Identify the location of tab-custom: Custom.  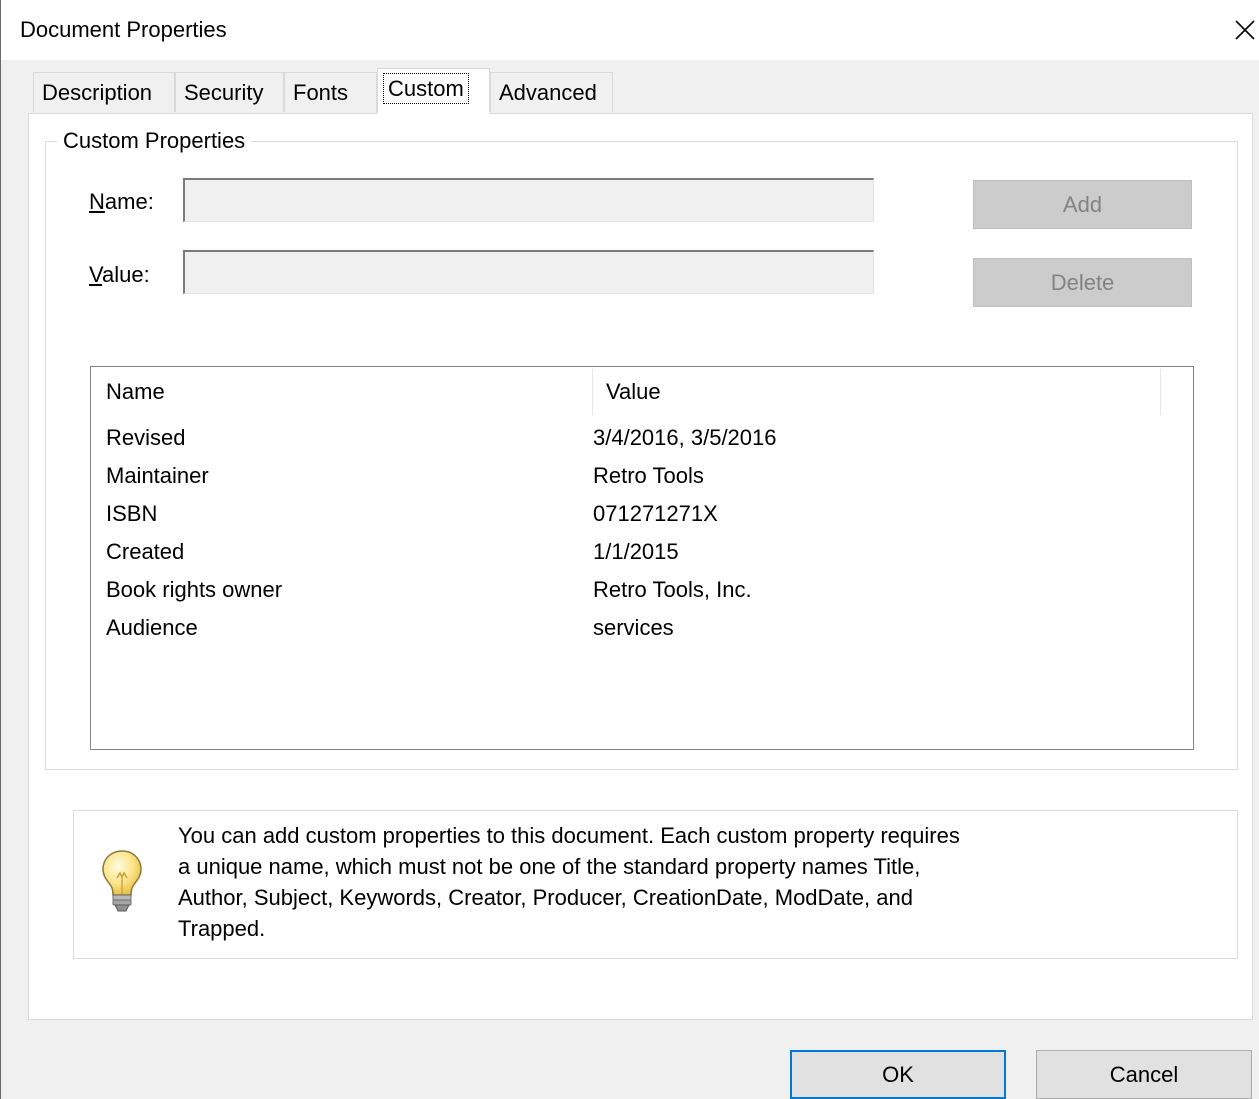
(433, 91).